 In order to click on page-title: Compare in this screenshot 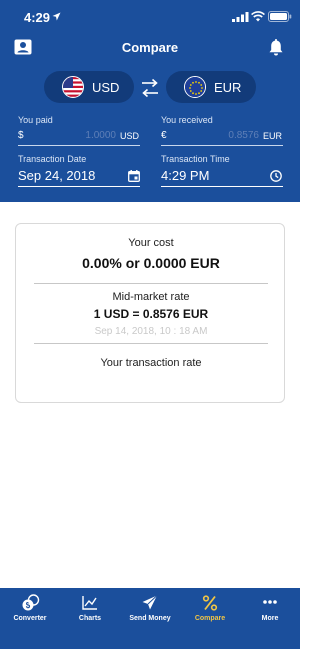, I will do `click(150, 47)`.